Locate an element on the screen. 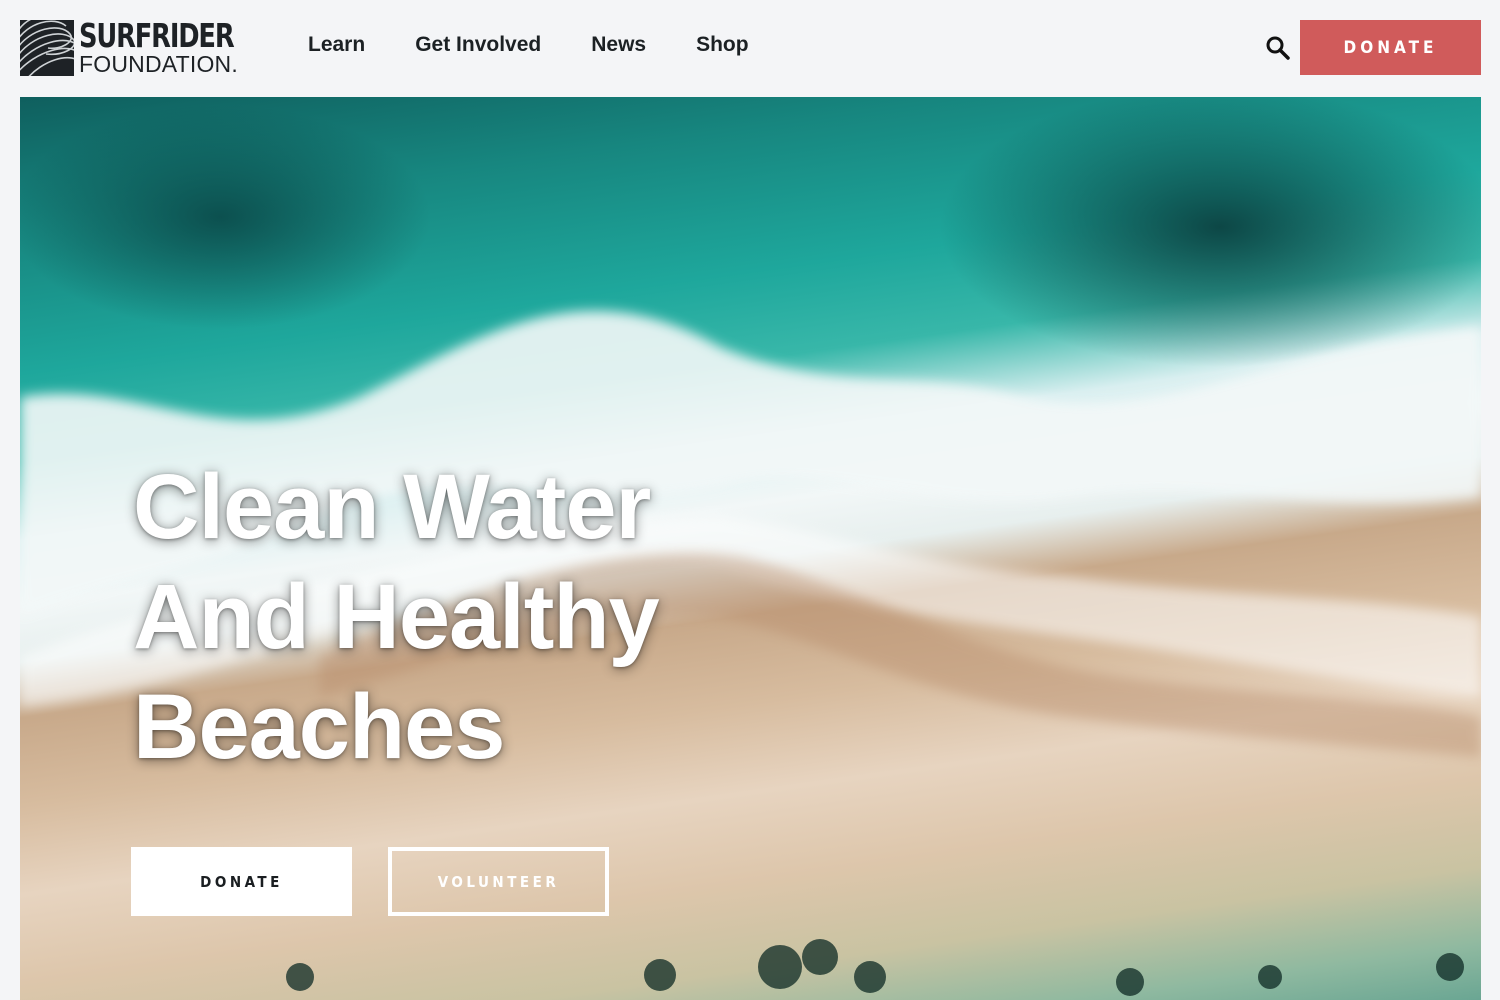 The width and height of the screenshot is (1500, 1000). surfrider-logo: SURFRIDER FOUNDATION. is located at coordinates (148, 48).